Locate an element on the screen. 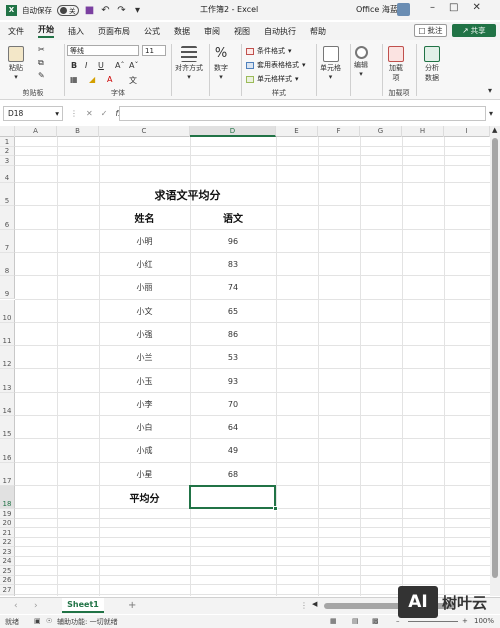 The height and width of the screenshot is (628, 500). autosave-toggle: 关 is located at coordinates (68, 10).